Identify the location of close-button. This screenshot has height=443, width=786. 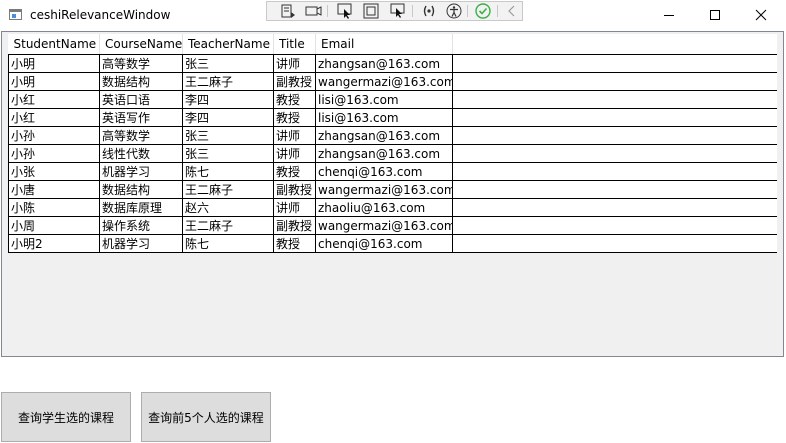
(761, 15).